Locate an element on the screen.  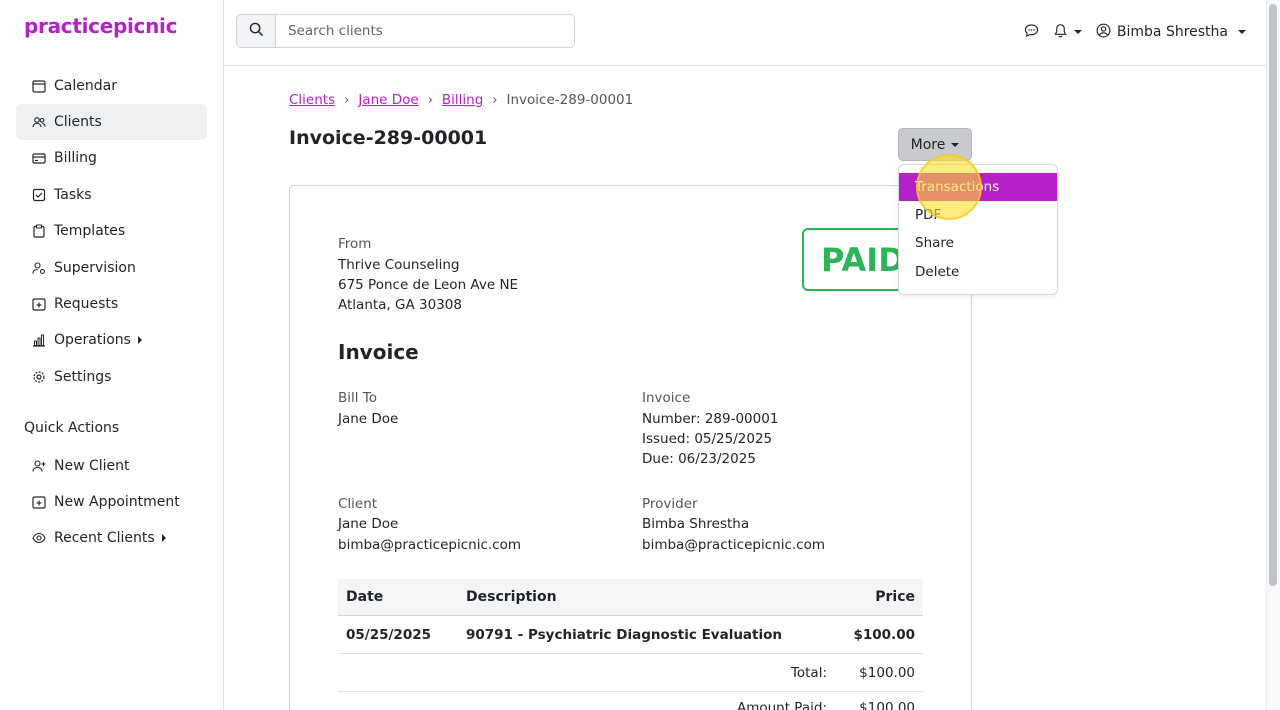
amount-paid-row: Amount Paid: $100.00 is located at coordinates (630, 701).